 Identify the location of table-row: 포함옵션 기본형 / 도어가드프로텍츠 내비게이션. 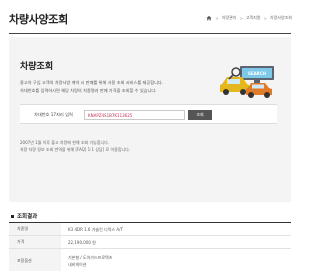
(150, 260).